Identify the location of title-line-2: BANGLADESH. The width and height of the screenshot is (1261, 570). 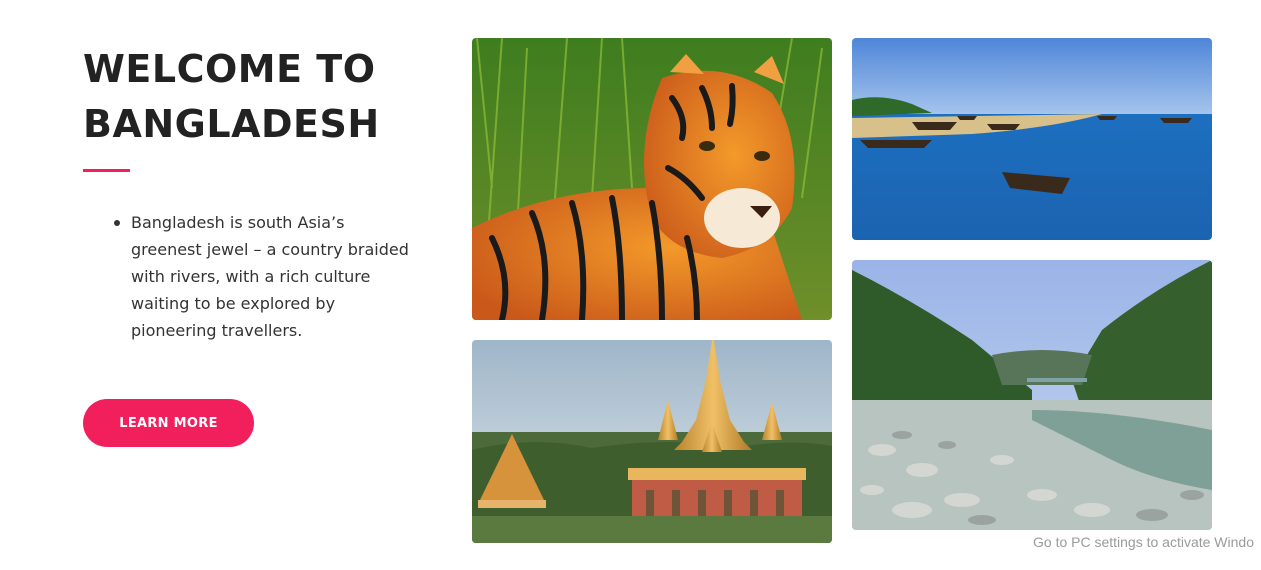
(231, 124).